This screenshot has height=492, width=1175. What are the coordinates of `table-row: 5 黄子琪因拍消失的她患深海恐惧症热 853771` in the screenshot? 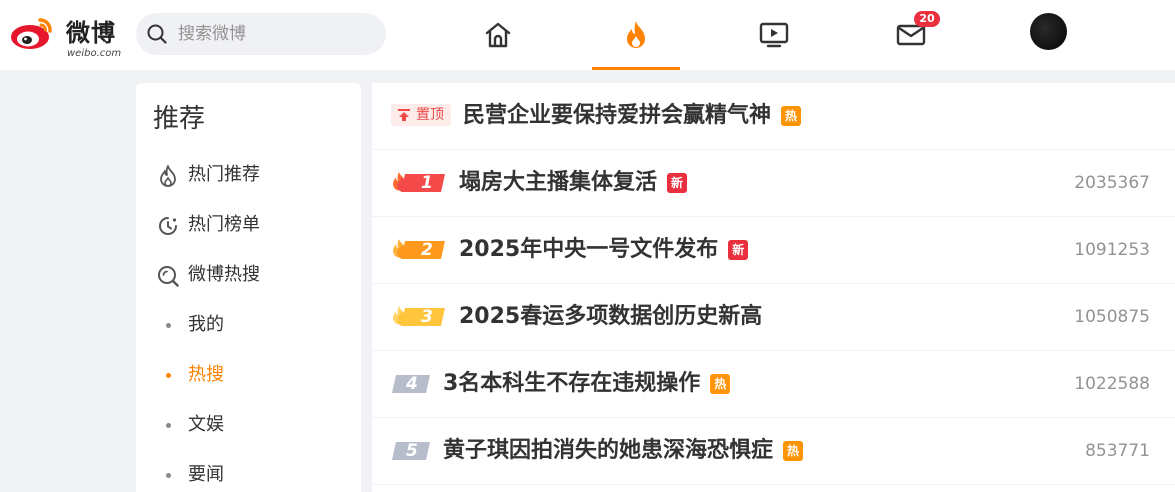 It's located at (773, 451).